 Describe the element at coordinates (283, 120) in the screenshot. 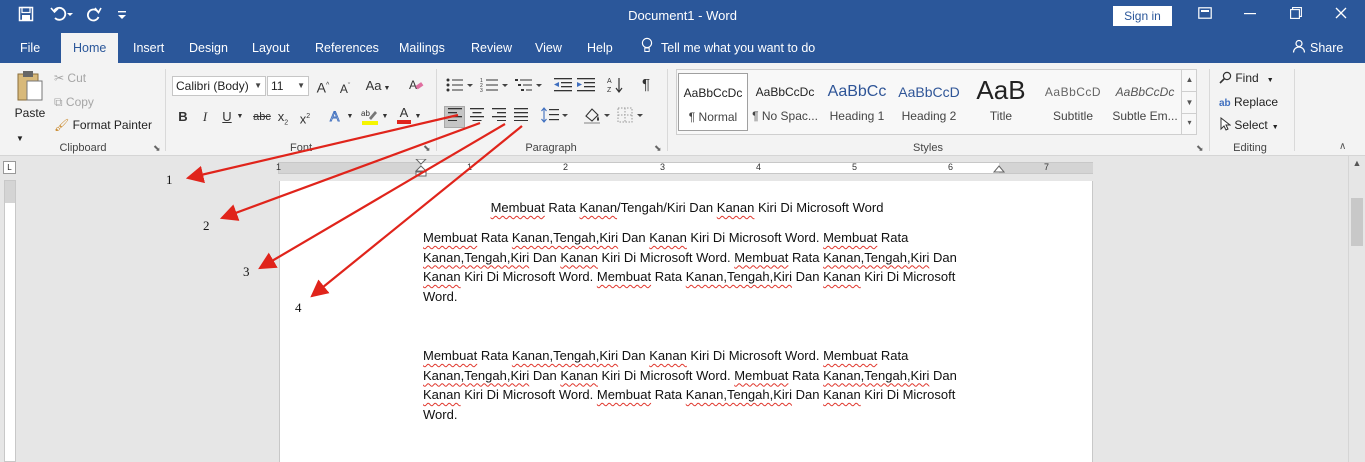

I see `subscript-button: x2` at that location.